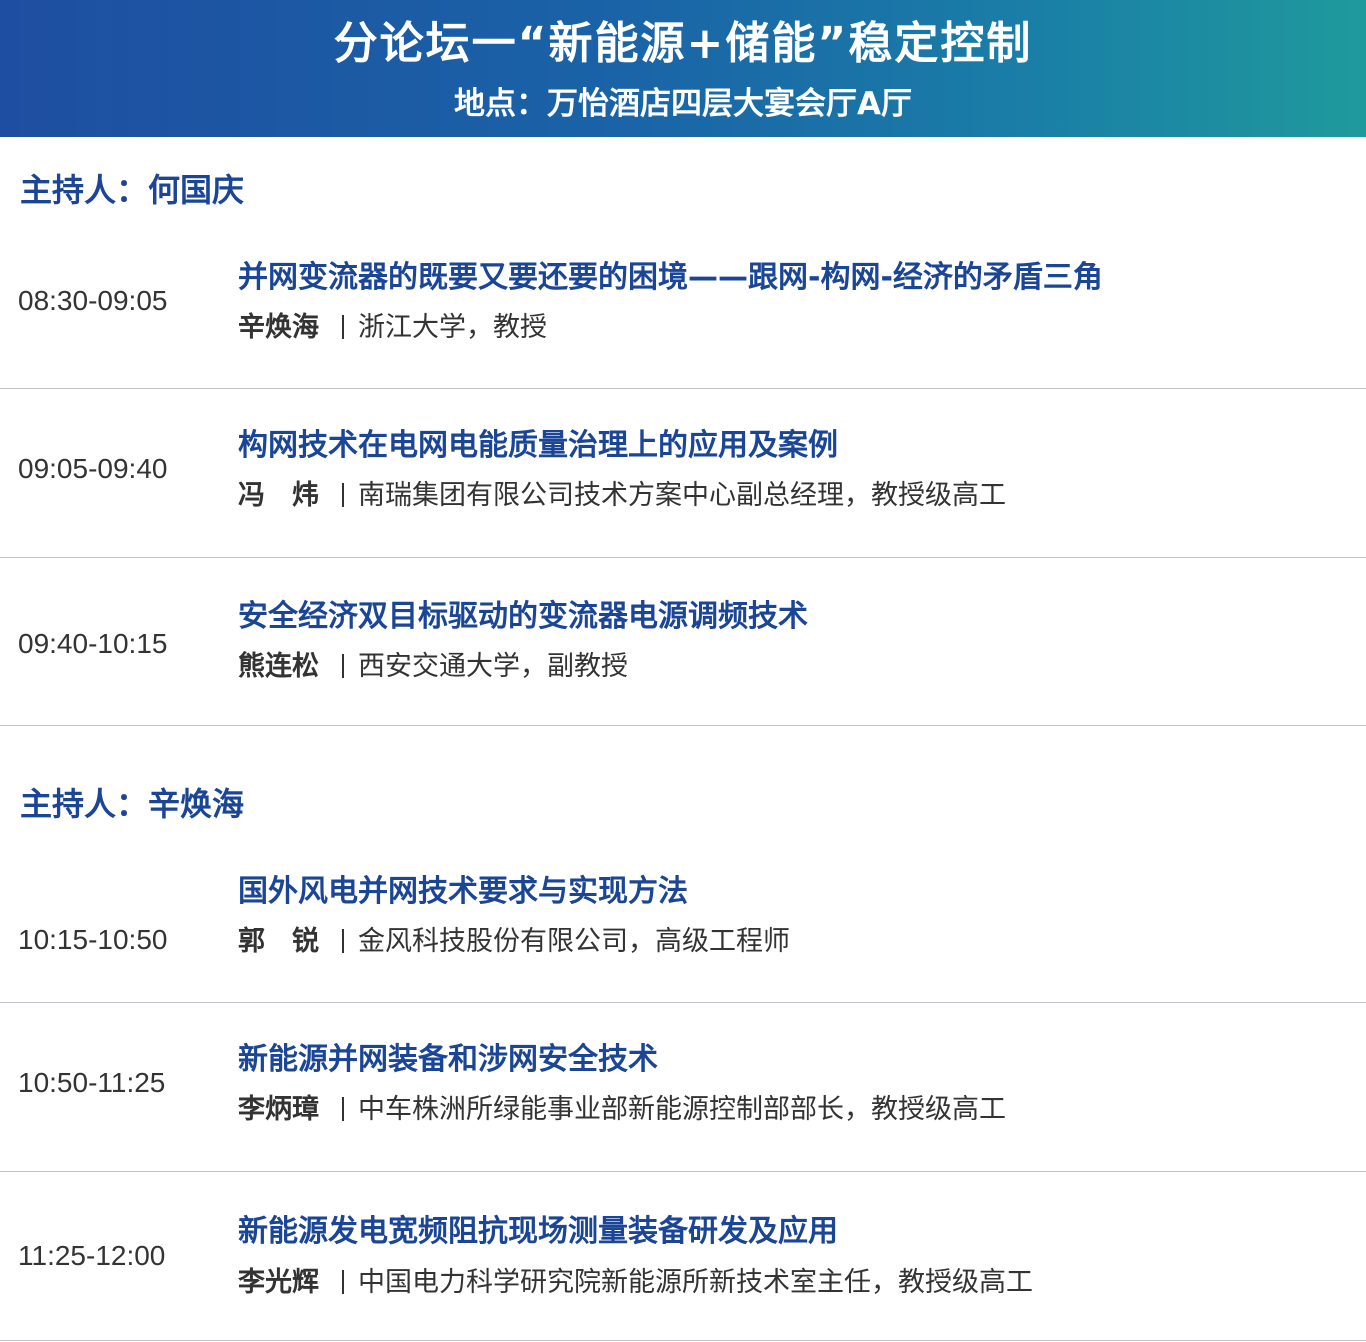  Describe the element at coordinates (538, 445) in the screenshot. I see `talk-title: 构网技术在电网电能质量治理上的应用及案例` at that location.